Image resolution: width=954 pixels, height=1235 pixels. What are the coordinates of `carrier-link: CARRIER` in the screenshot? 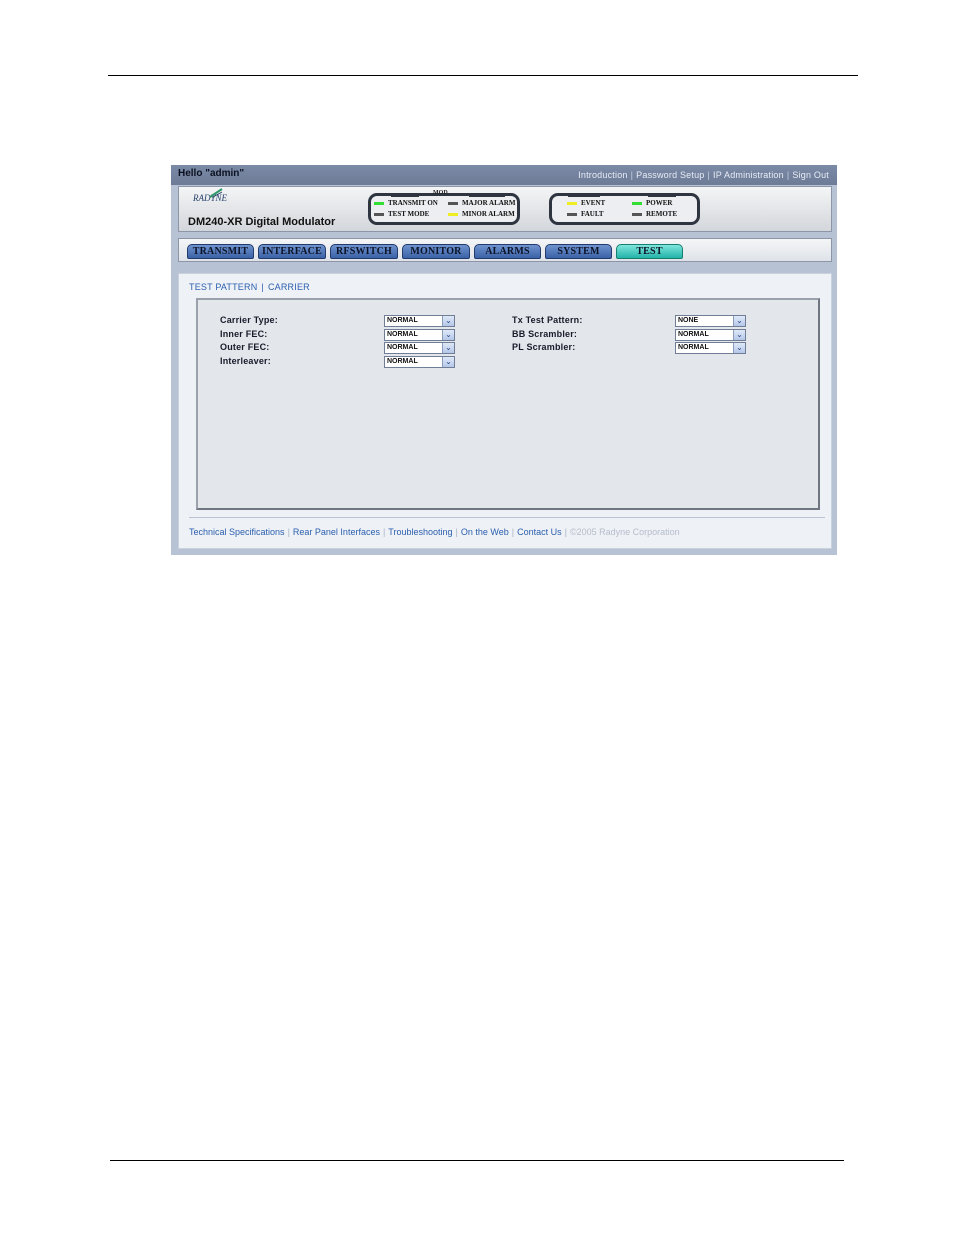 It's located at (289, 287).